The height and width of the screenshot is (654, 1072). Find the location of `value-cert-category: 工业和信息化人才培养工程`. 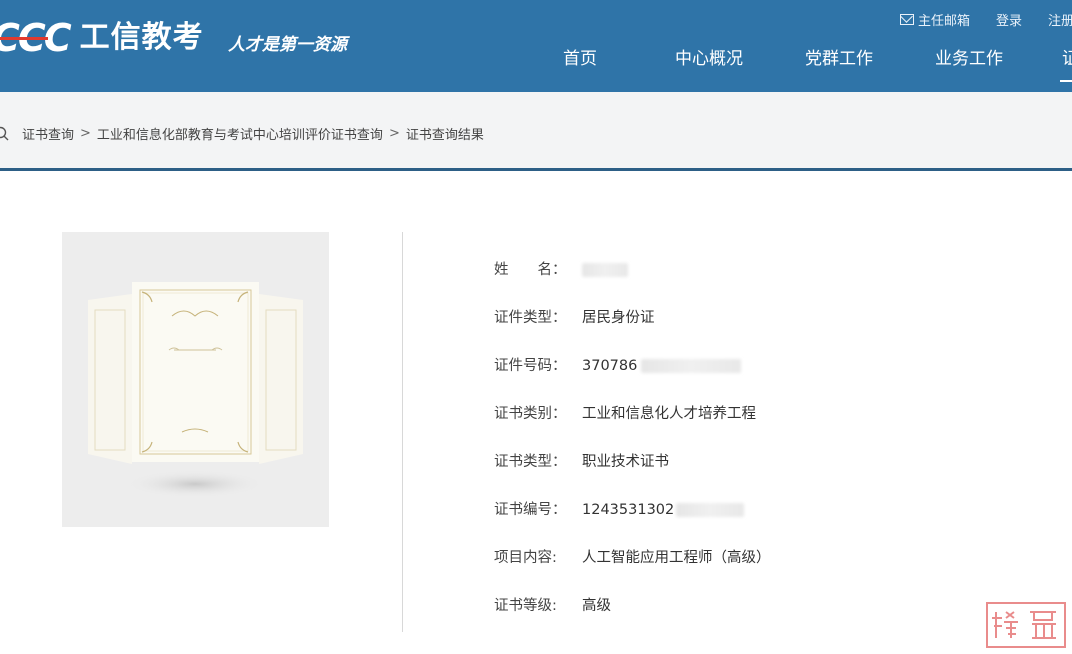

value-cert-category: 工业和信息化人才培养工程 is located at coordinates (669, 414).